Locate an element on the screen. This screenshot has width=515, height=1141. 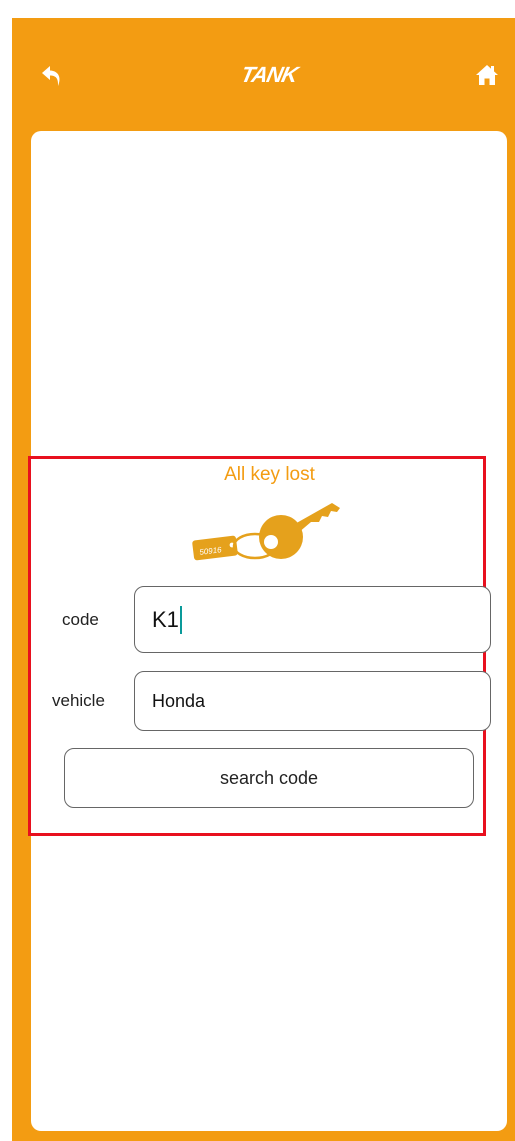
key-shape is located at coordinates (299, 531).